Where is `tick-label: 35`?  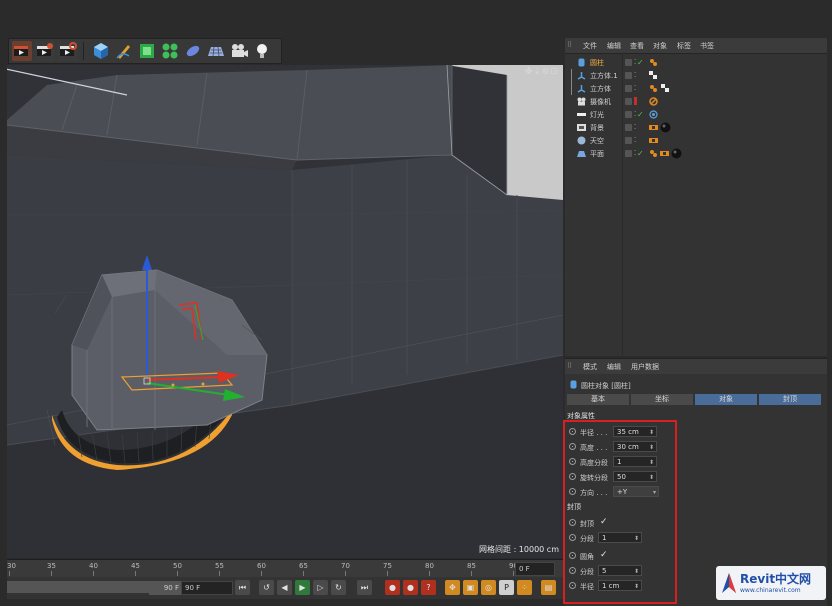 tick-label: 35 is located at coordinates (51, 566).